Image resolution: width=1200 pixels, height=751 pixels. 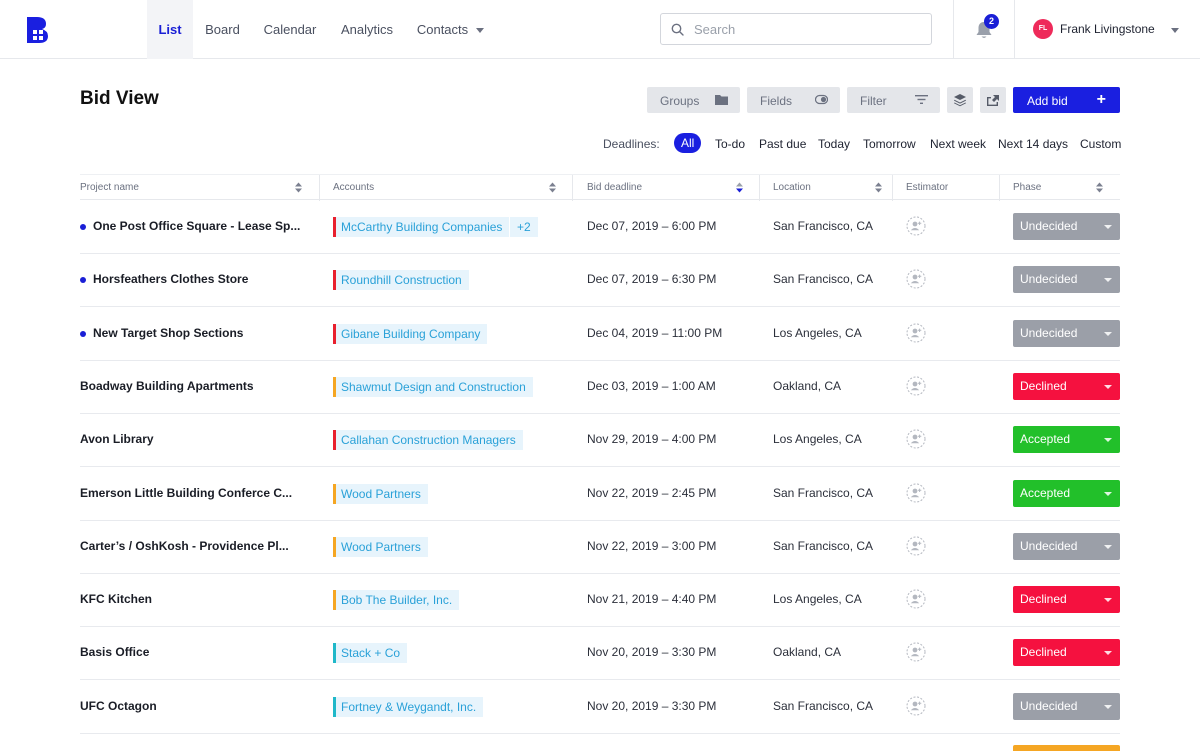 I want to click on deadline-filter-next-week: Next week, so click(x=958, y=144).